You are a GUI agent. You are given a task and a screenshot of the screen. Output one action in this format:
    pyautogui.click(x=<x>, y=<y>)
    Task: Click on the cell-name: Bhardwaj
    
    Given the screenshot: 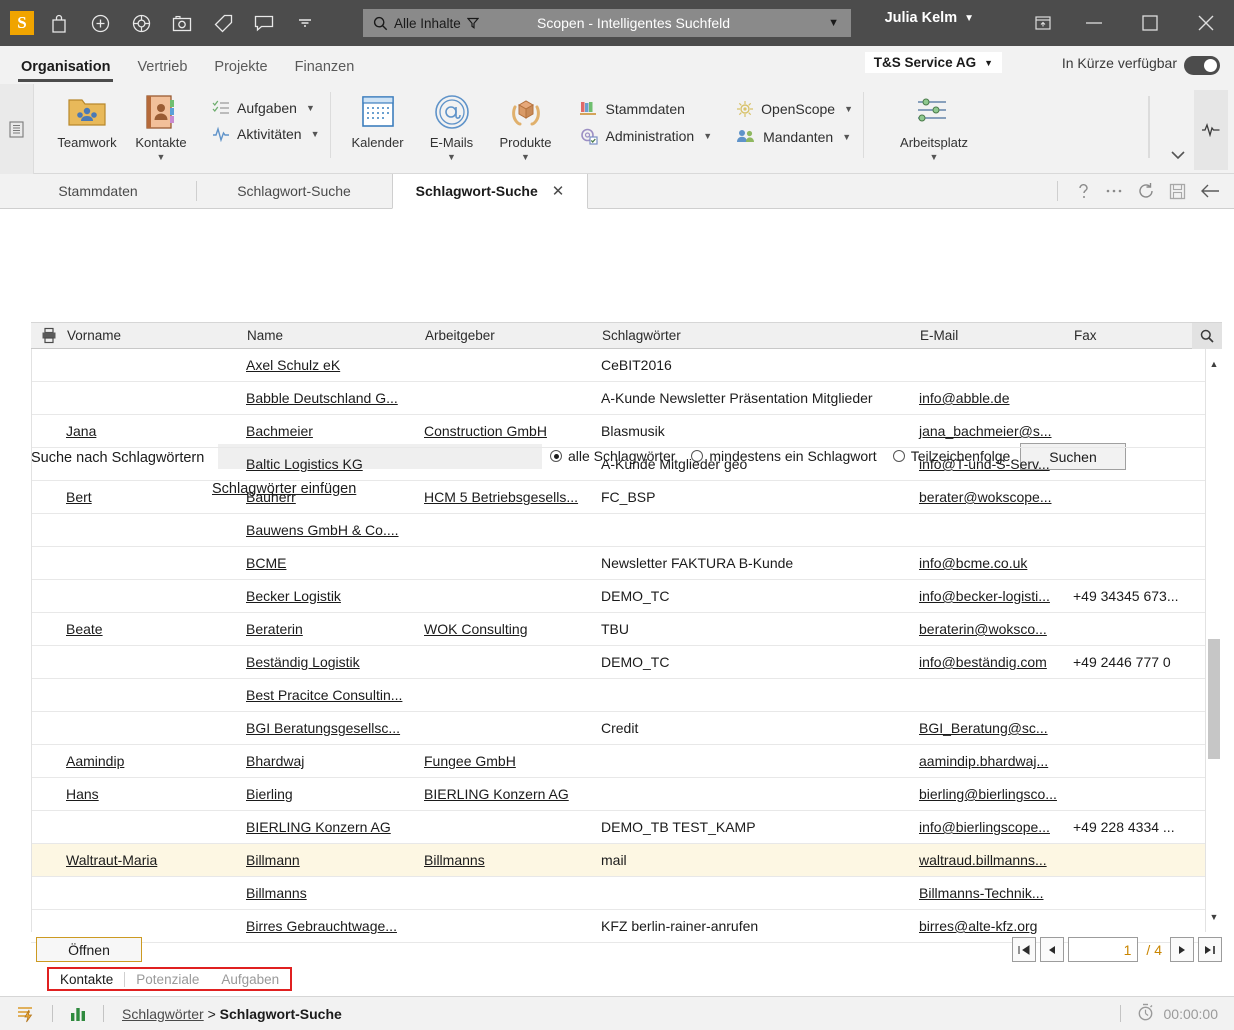 What is the action you would take?
    pyautogui.click(x=275, y=761)
    